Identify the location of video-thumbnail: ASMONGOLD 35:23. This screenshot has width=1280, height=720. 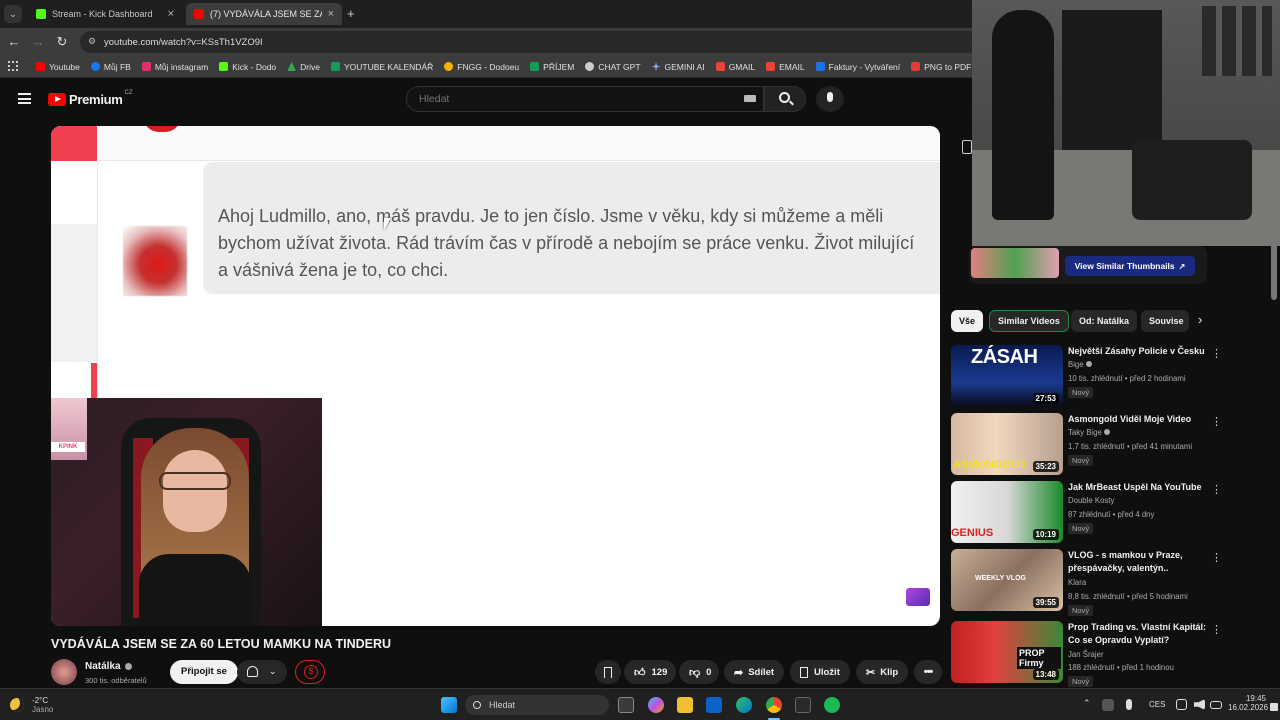
(1007, 444).